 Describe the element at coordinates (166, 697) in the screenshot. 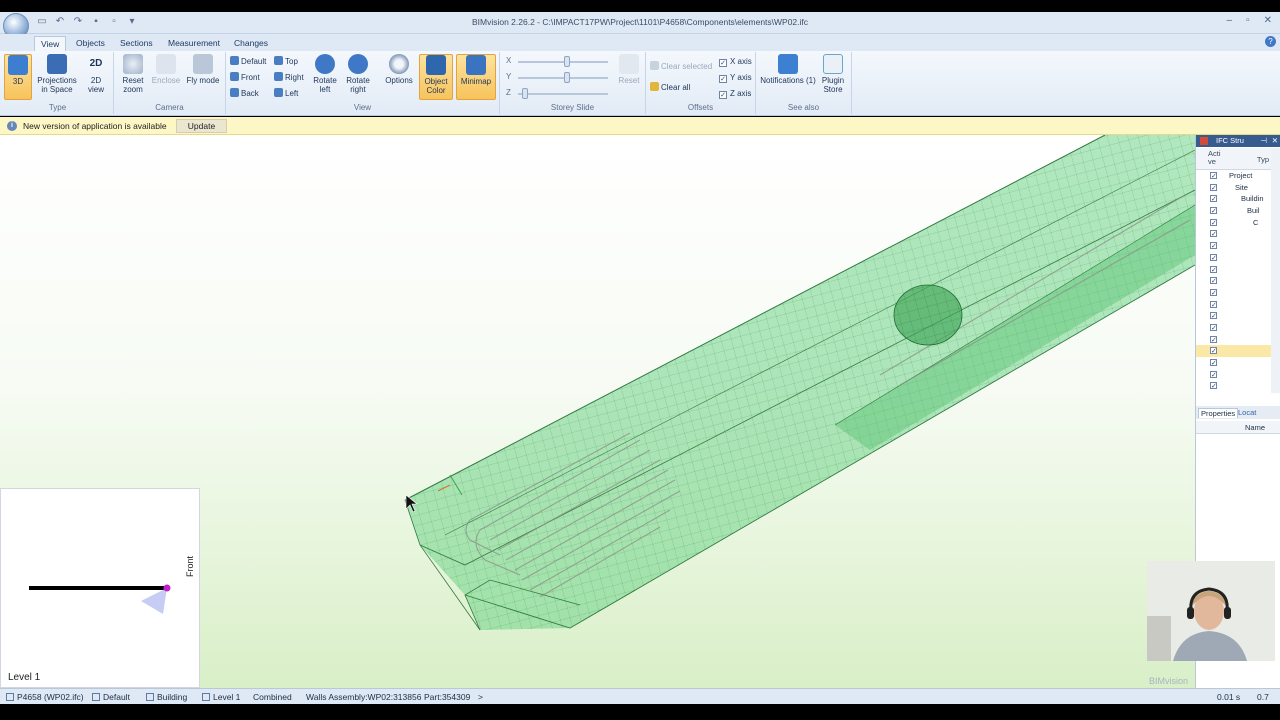

I see `status-building: Building` at that location.